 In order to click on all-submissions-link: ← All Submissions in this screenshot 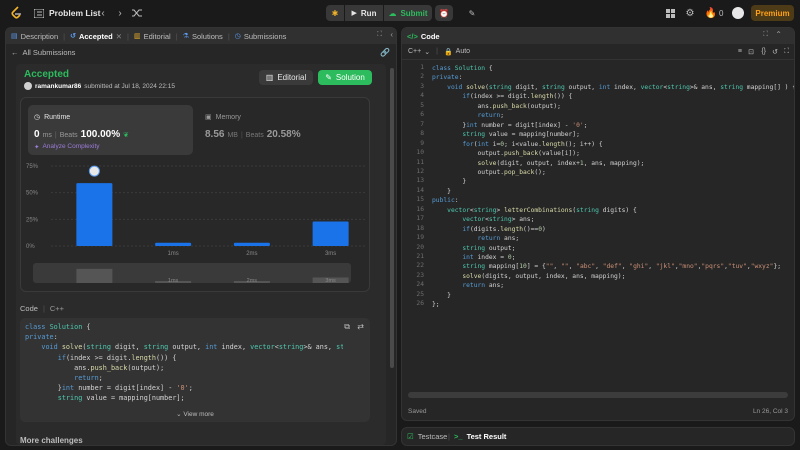, I will do `click(43, 52)`.